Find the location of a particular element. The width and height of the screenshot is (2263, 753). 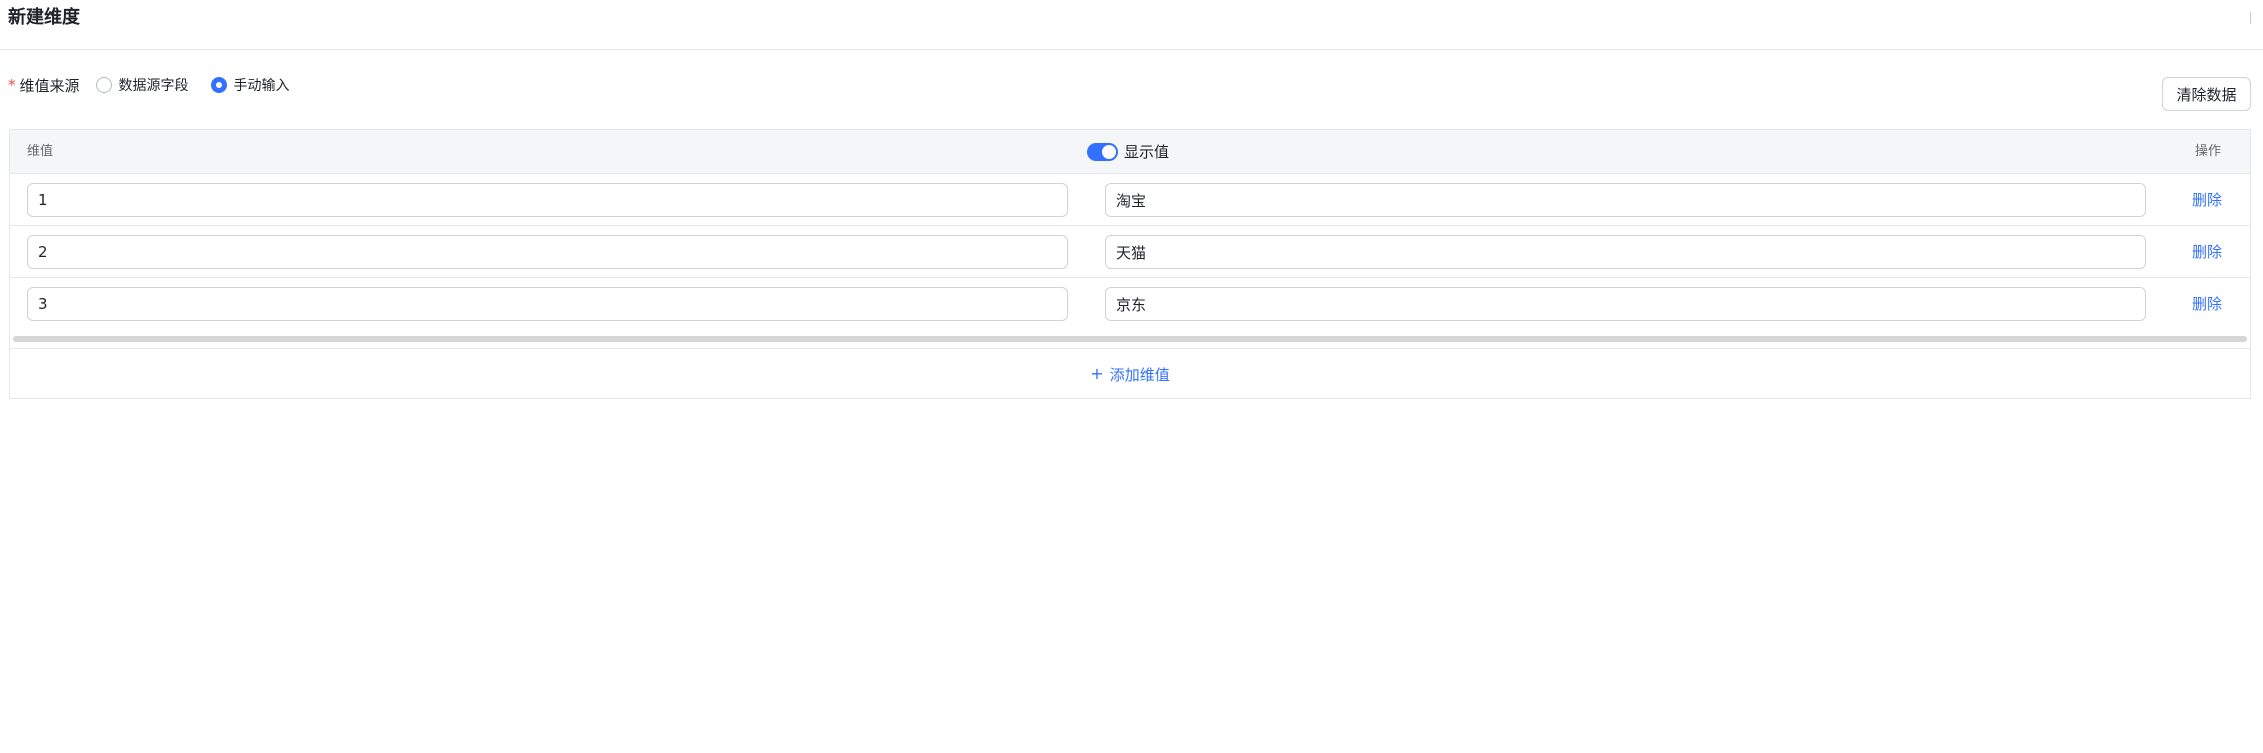

column-header-display-label: 显示值 is located at coordinates (1147, 152).